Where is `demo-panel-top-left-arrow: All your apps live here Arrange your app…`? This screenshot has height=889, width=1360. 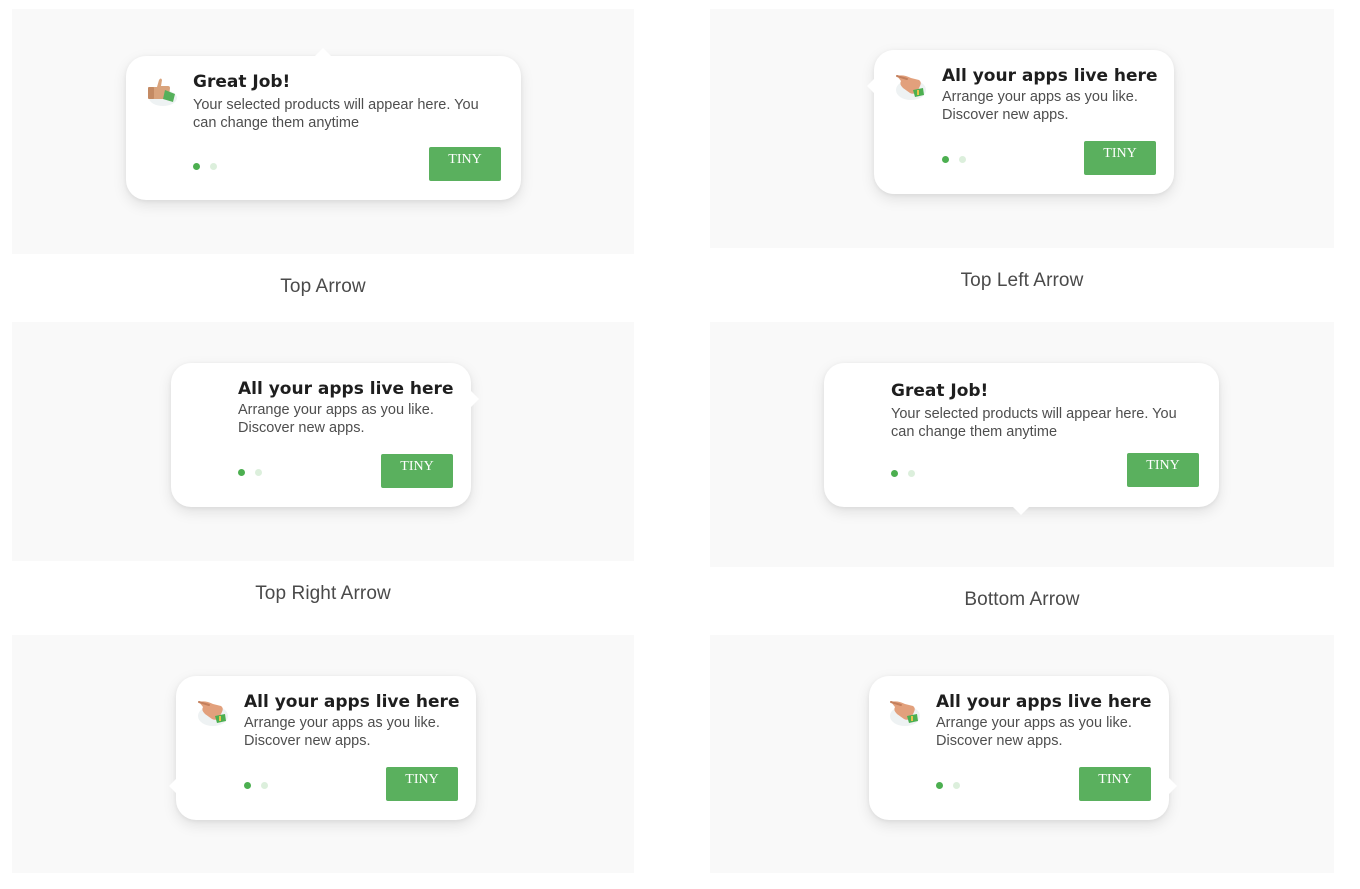 demo-panel-top-left-arrow: All your apps live here Arrange your app… is located at coordinates (1022, 128).